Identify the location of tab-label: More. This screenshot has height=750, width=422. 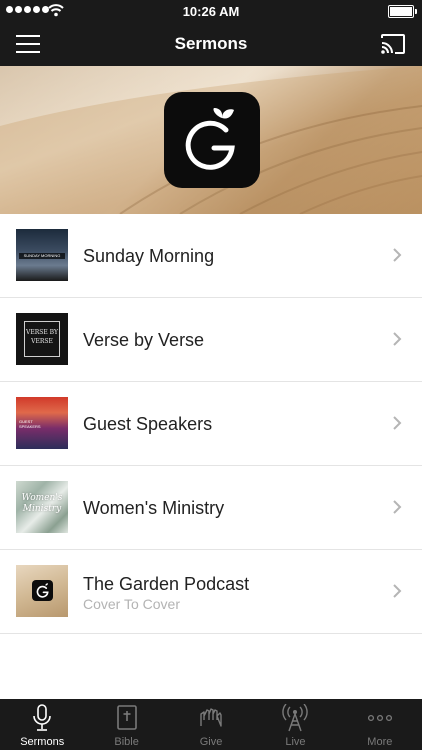
(380, 742).